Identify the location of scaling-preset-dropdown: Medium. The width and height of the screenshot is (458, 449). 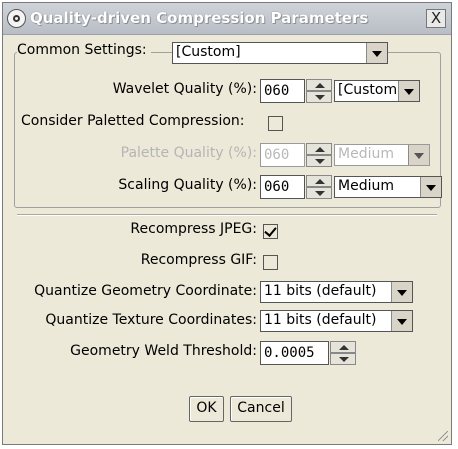
(388, 187).